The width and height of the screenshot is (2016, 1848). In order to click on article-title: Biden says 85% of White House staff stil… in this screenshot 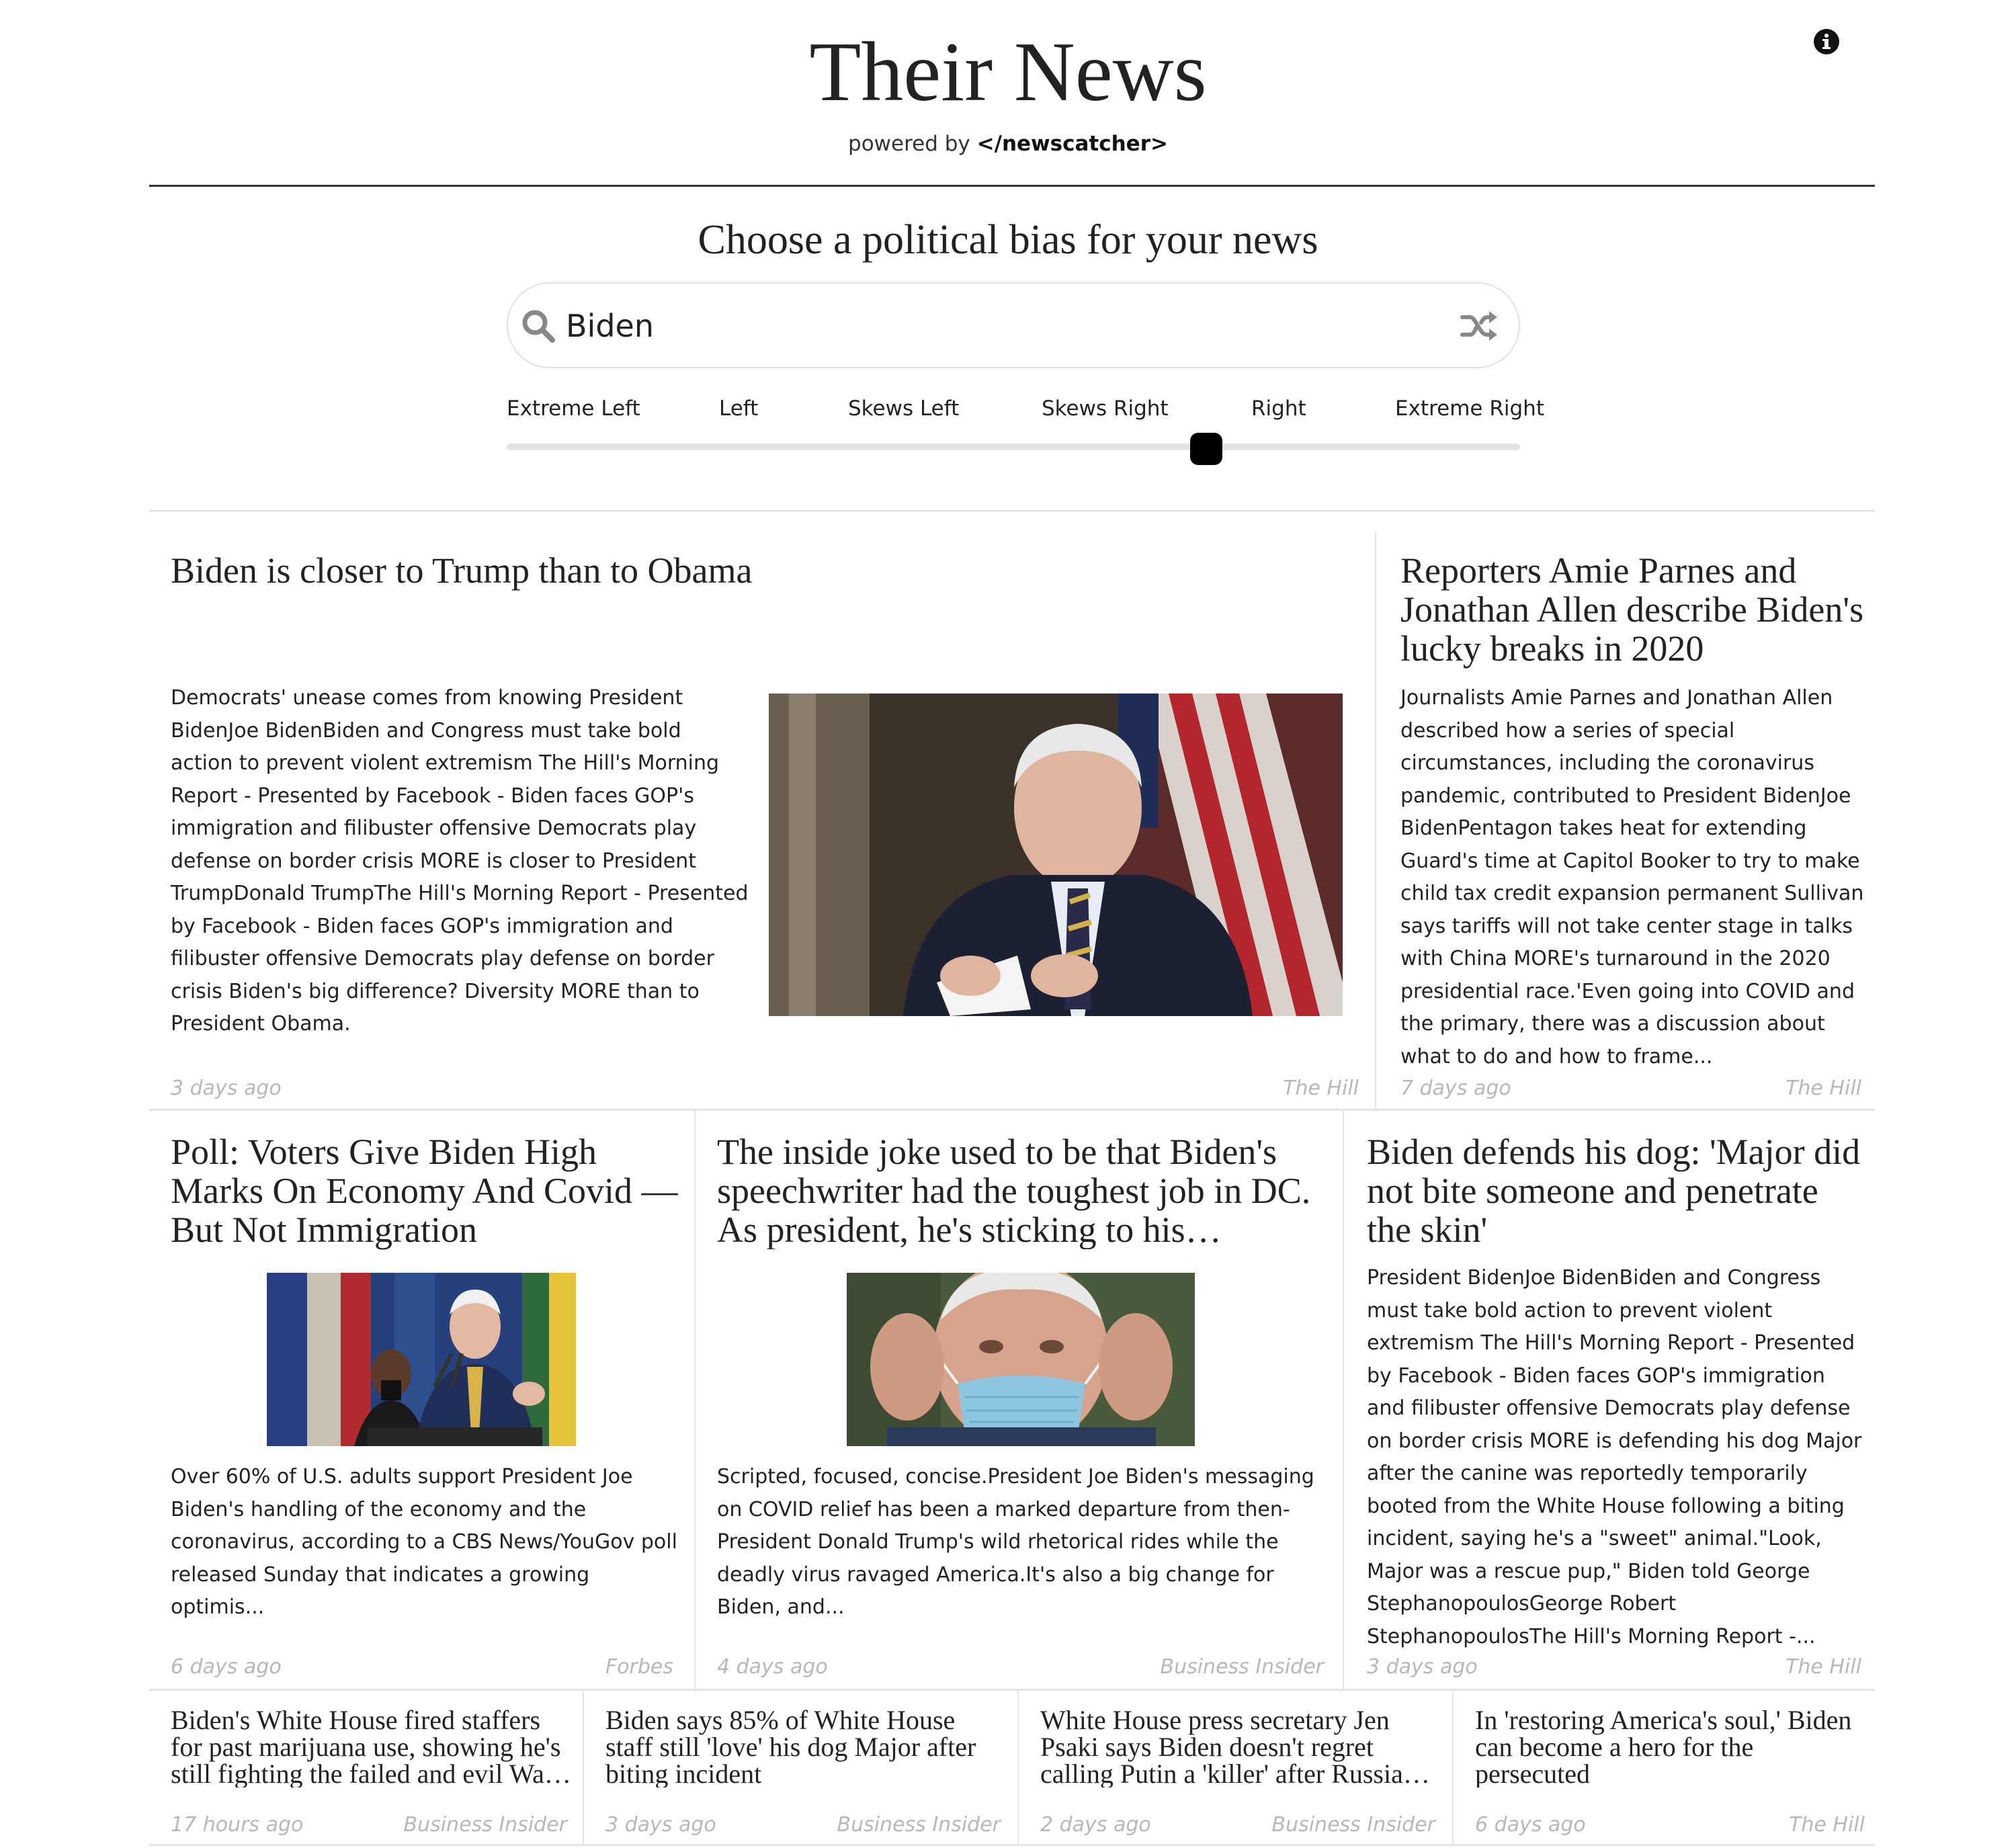, I will do `click(807, 1747)`.